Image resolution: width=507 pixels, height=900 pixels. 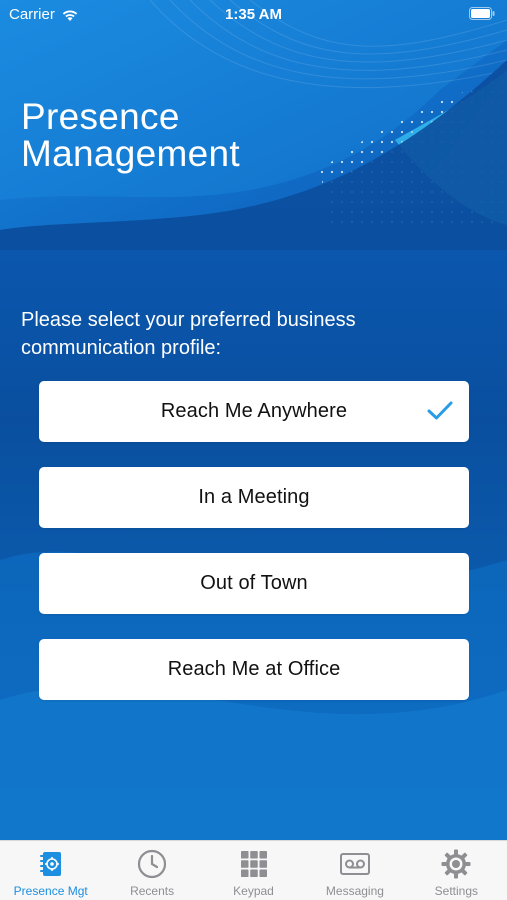 I want to click on profile-option-reach-me-at-office: Reach Me at Office, so click(x=254, y=669).